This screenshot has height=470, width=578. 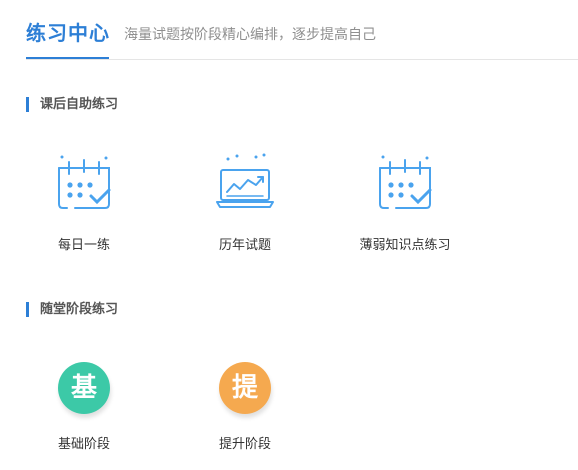 What do you see at coordinates (72, 309) in the screenshot?
I see `section-title-stage-practice: 随堂阶段练习` at bounding box center [72, 309].